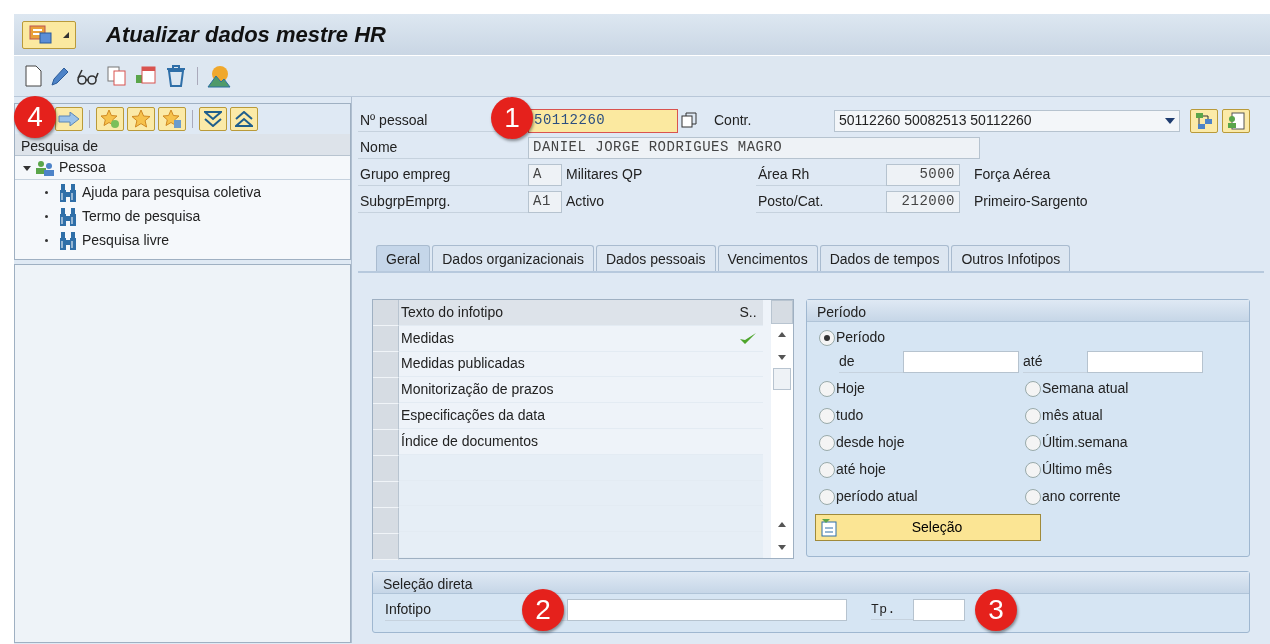  I want to click on table-cell-text: Especificações da data, so click(473, 416).